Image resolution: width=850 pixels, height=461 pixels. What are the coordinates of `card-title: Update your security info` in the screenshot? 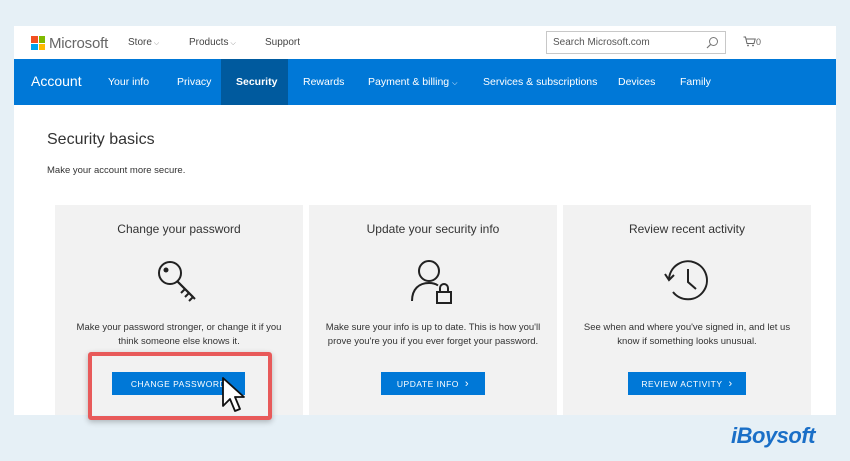 It's located at (433, 229).